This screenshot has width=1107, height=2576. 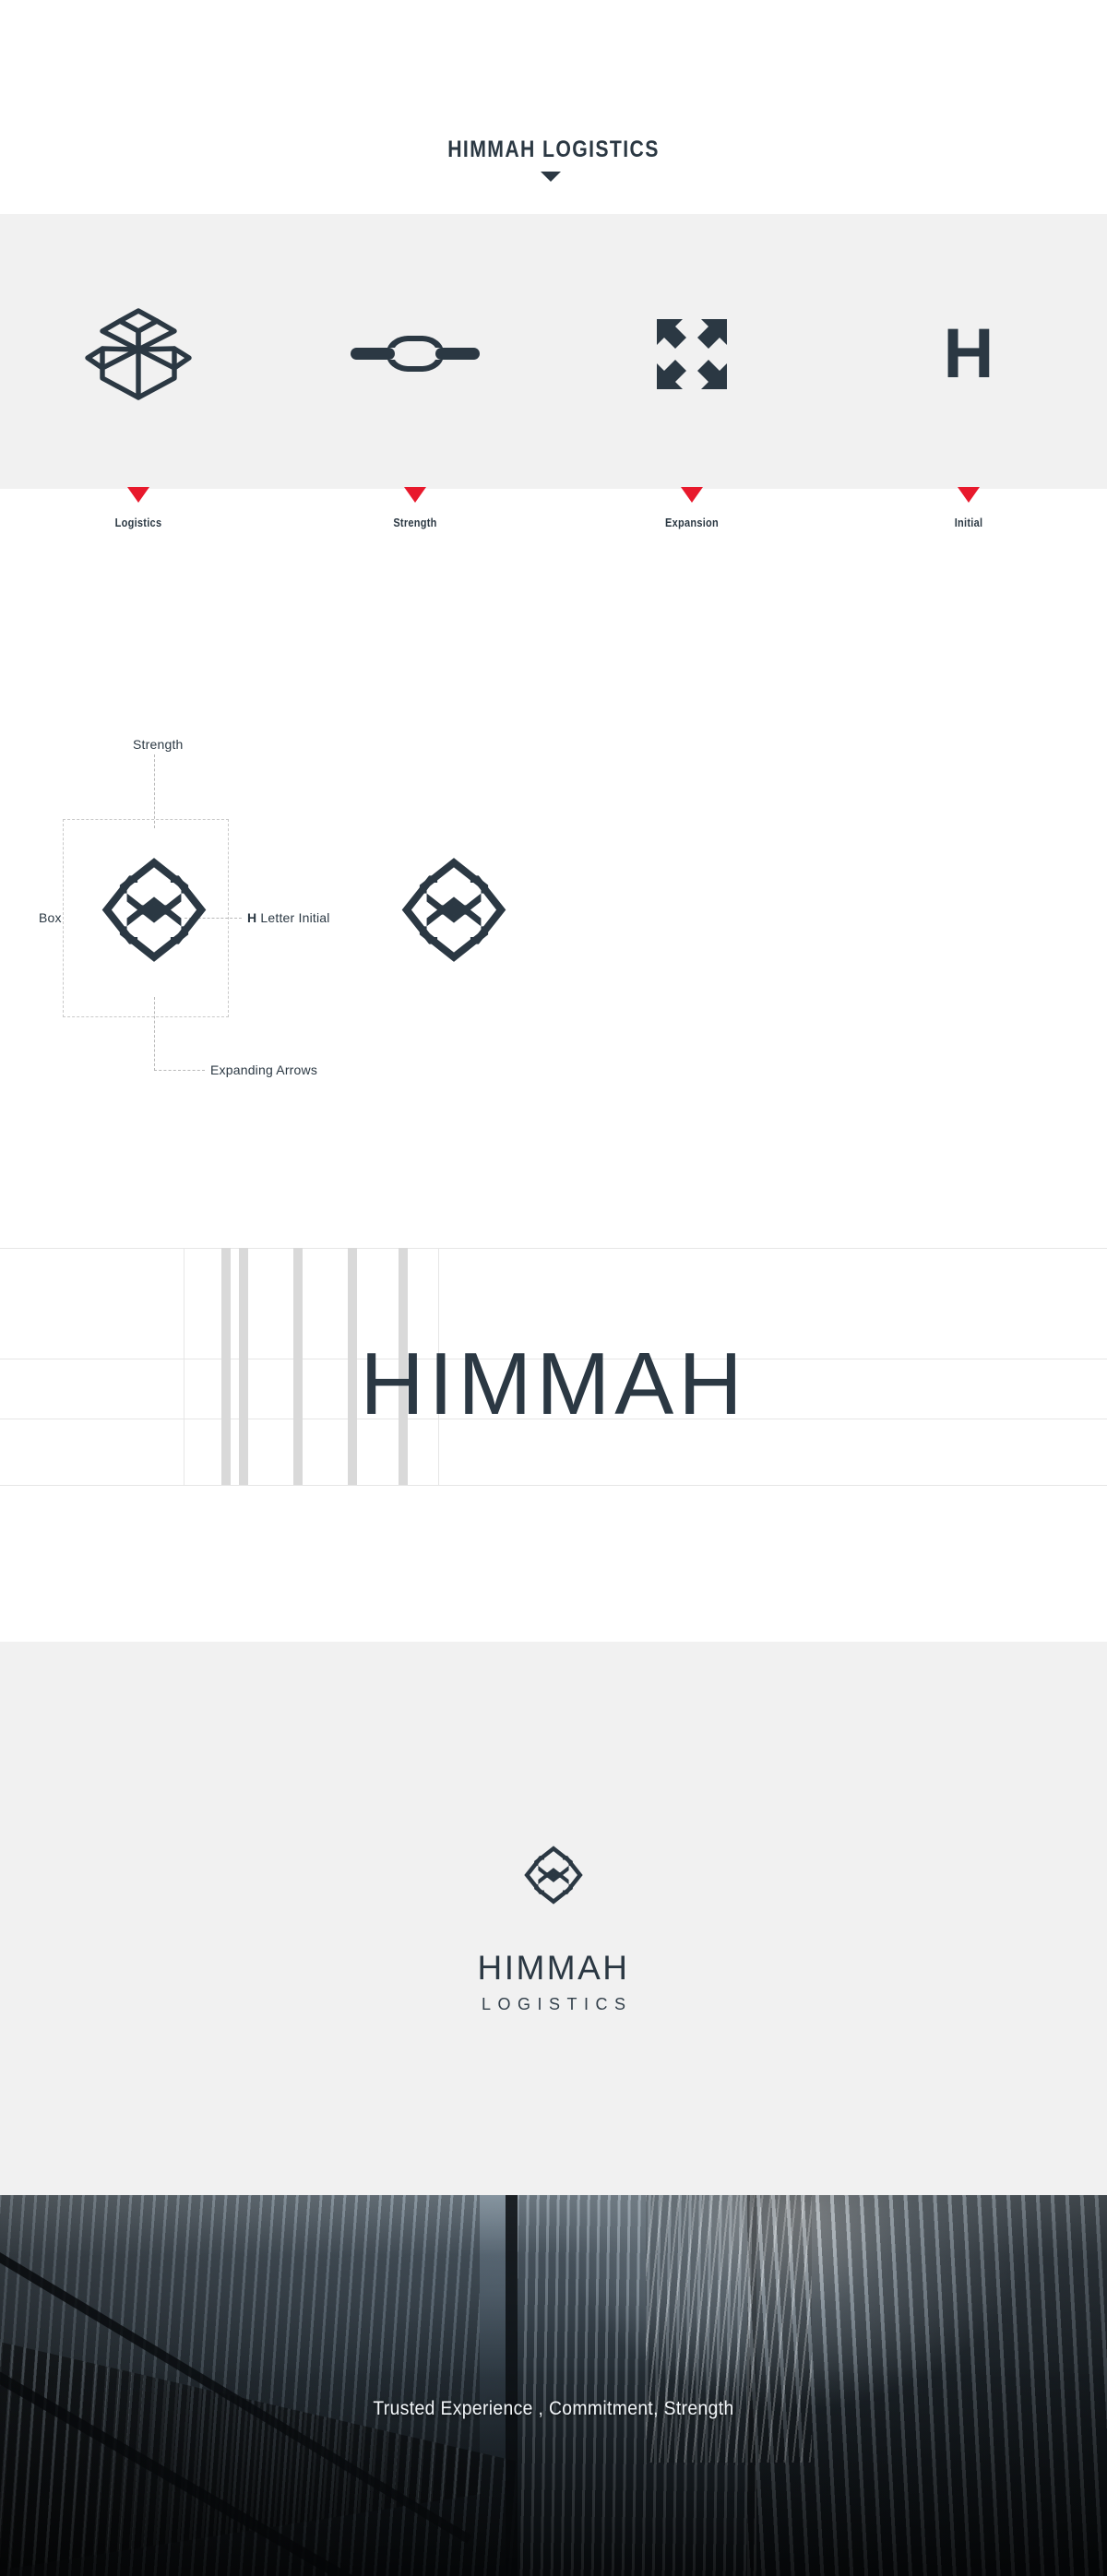 I want to click on letter-h-icon: H, so click(x=968, y=355).